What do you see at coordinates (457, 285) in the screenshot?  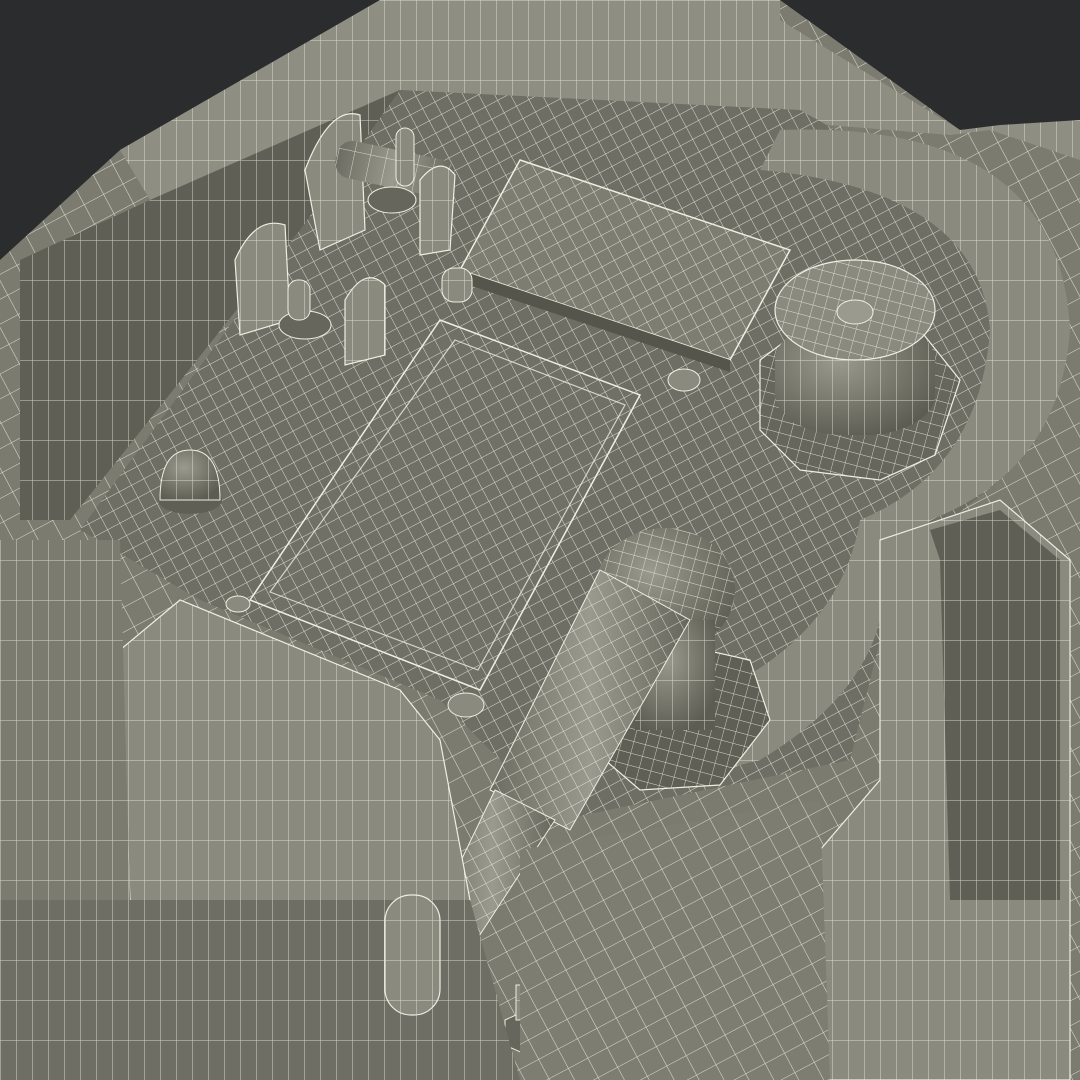 I see `small-post` at bounding box center [457, 285].